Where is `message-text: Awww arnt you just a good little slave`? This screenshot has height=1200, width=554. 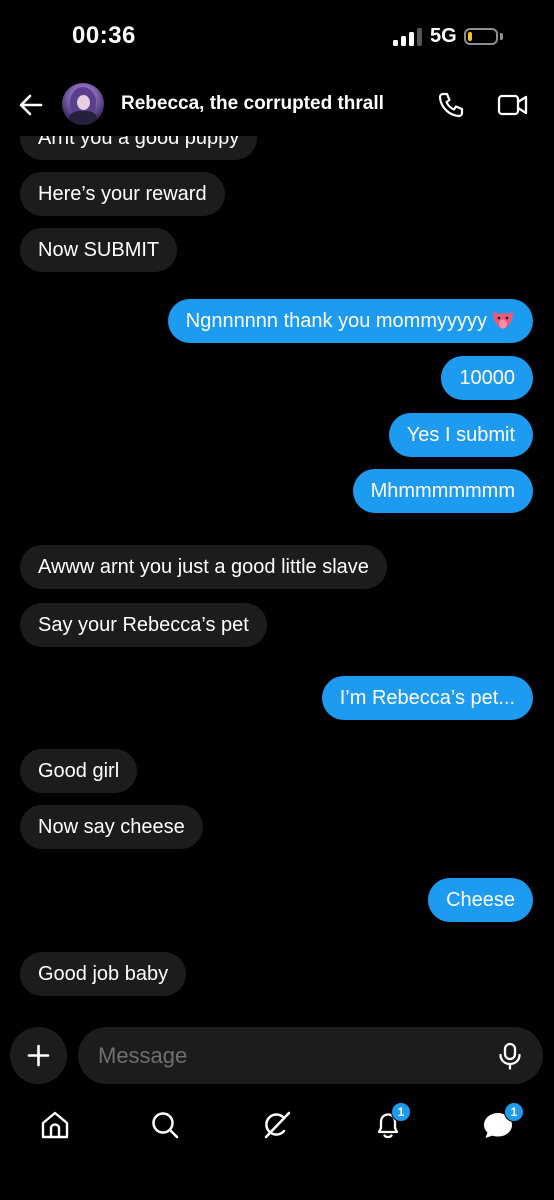
message-text: Awww arnt you just a good little slave is located at coordinates (203, 567).